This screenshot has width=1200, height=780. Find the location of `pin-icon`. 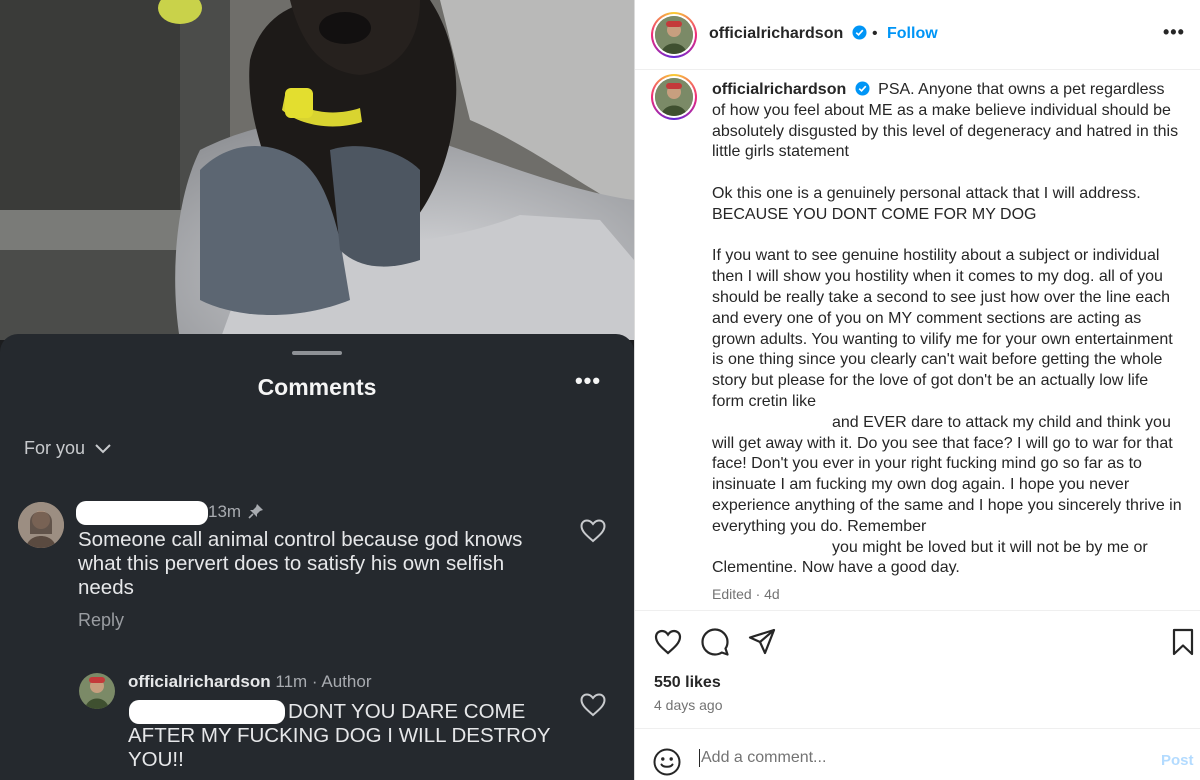

pin-icon is located at coordinates (255, 511).